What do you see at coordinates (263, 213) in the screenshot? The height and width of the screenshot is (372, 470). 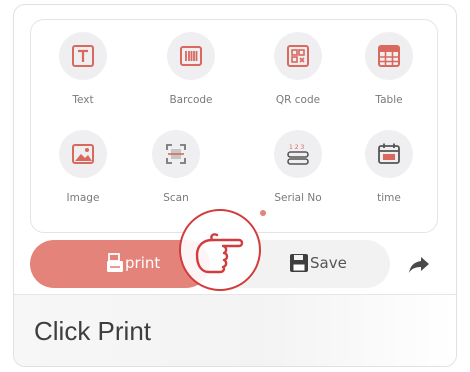 I see `tap-indicator-dot` at bounding box center [263, 213].